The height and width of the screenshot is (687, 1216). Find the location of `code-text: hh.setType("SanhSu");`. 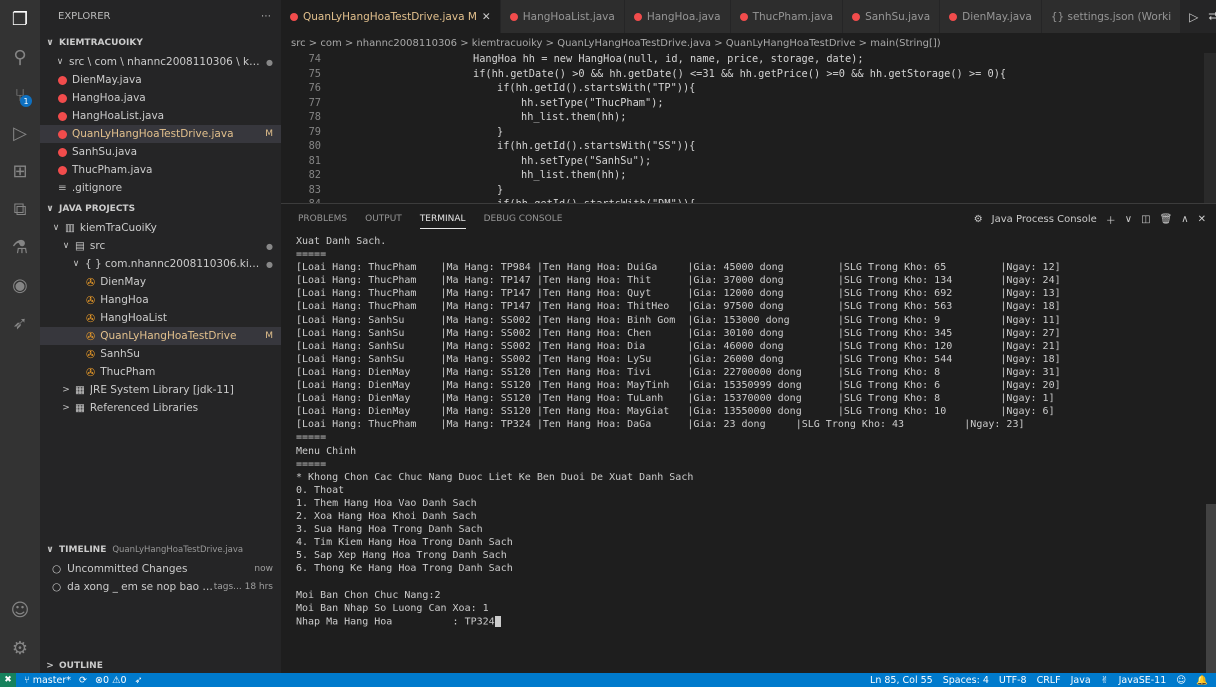

code-text: hh.setType("SanhSu"); is located at coordinates (586, 160).